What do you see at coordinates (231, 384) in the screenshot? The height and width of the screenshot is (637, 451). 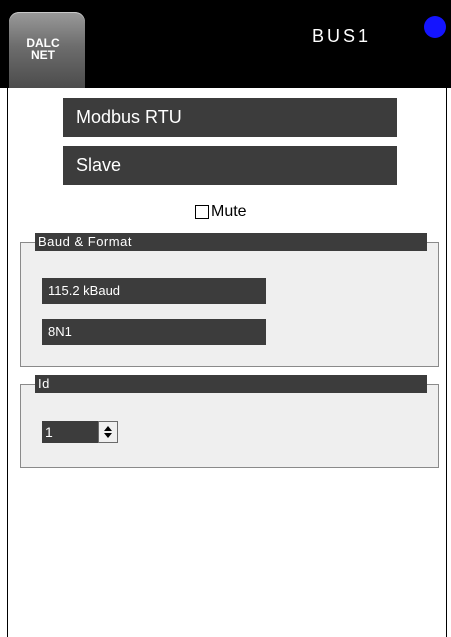 I see `id-group-title: Id` at bounding box center [231, 384].